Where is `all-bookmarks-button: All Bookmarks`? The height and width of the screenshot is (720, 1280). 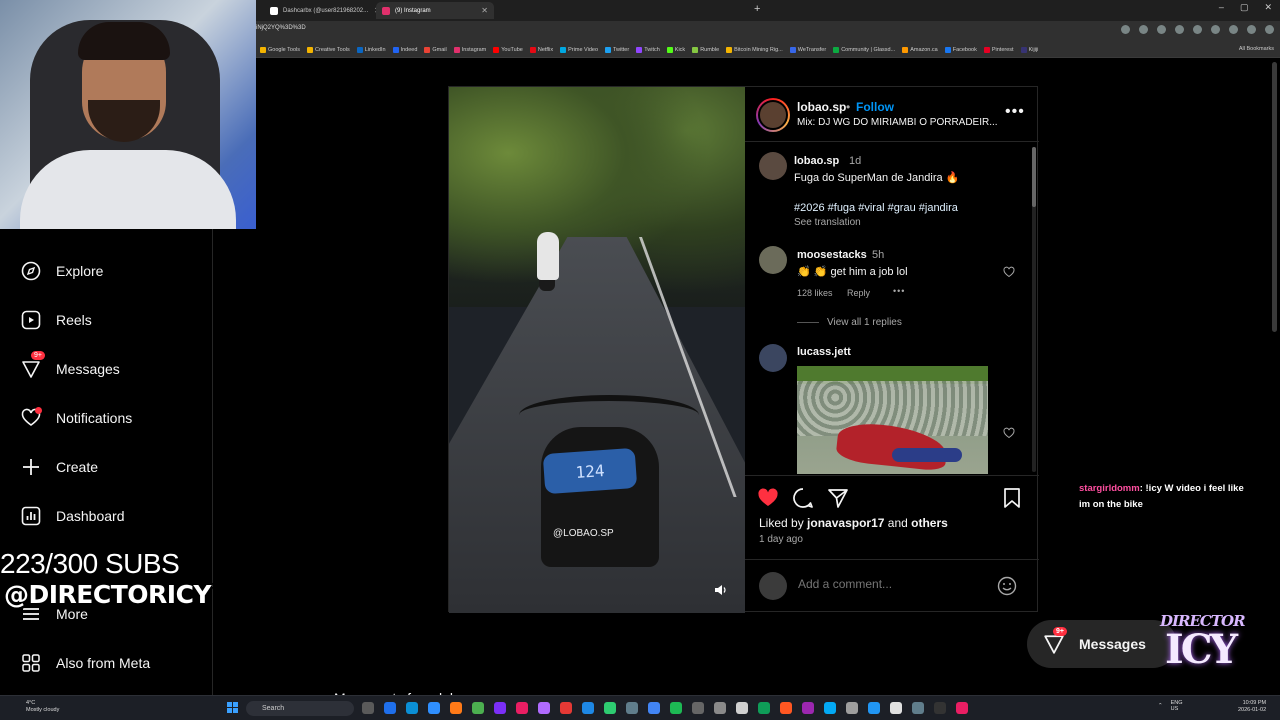 all-bookmarks-button: All Bookmarks is located at coordinates (1256, 49).